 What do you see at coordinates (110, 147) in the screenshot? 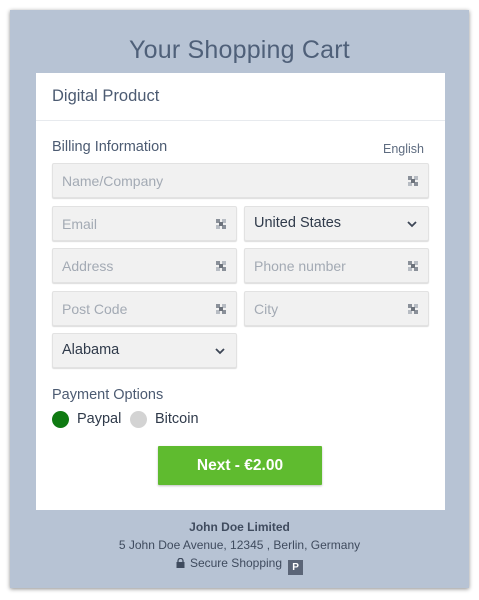
I see `billing-label: Billing Information` at bounding box center [110, 147].